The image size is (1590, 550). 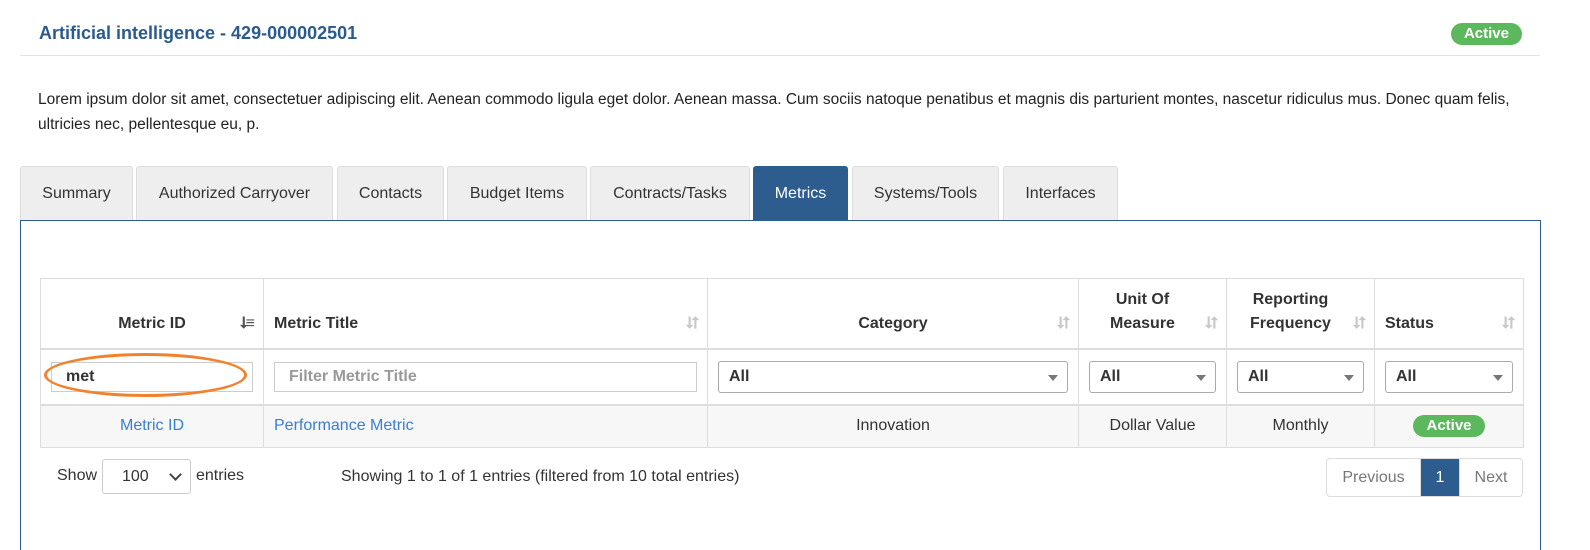 I want to click on column-header-label: Reporting Frequency, so click(x=1290, y=311).